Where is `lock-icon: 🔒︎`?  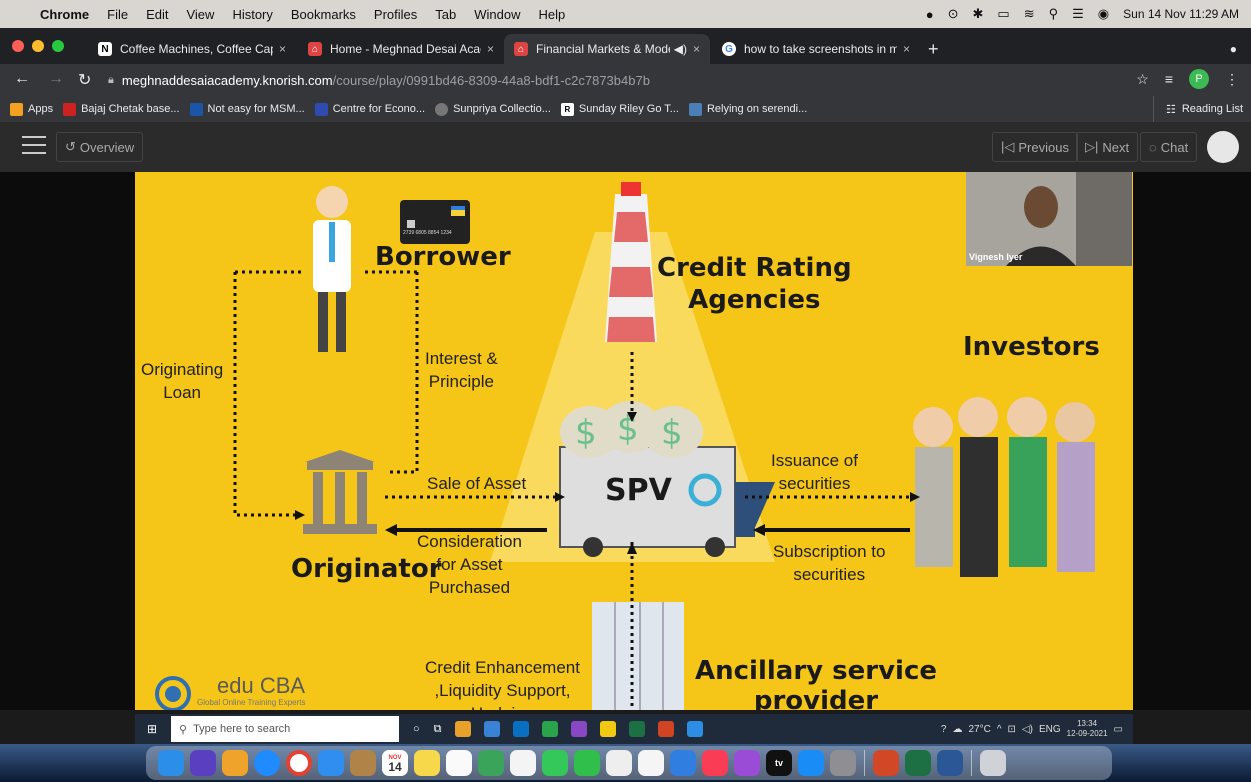 lock-icon: 🔒︎ is located at coordinates (111, 80).